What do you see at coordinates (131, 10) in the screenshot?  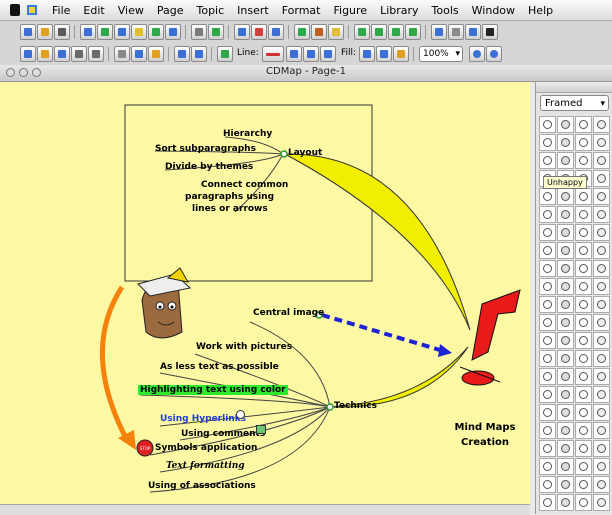 I see `menu-view: View` at bounding box center [131, 10].